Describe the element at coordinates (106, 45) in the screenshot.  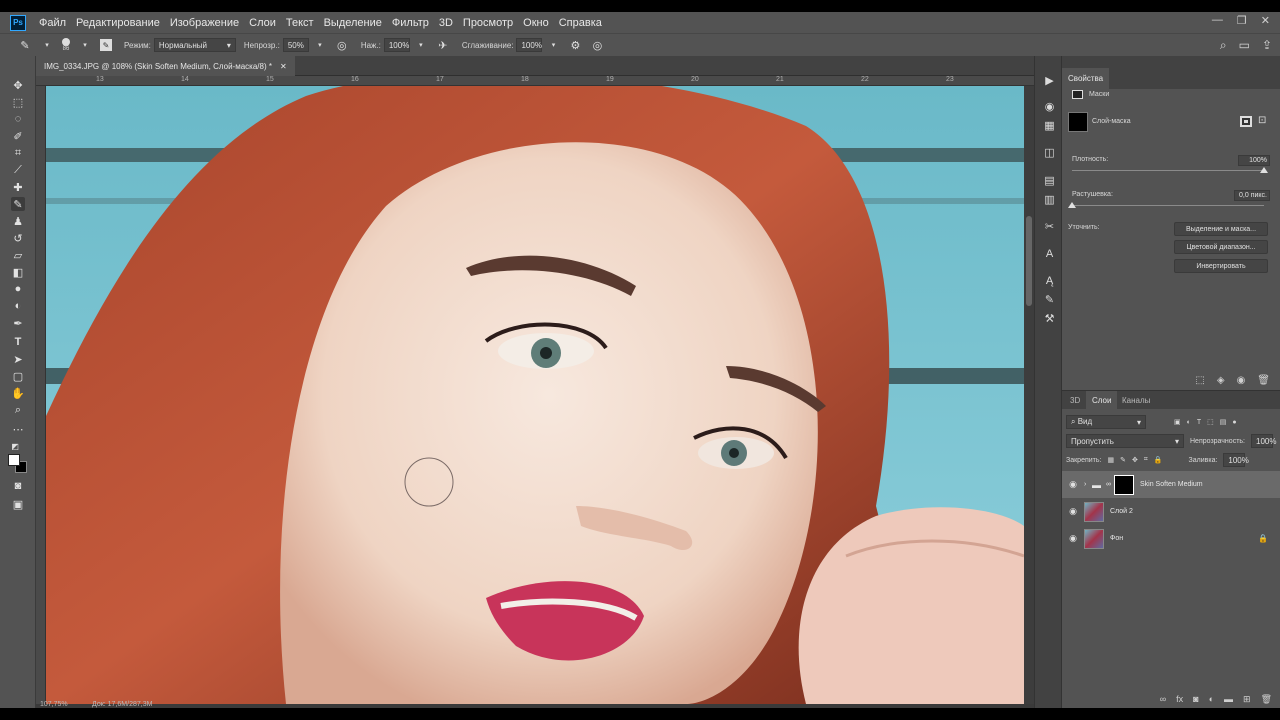
I see `brush-settings-icon: ✎` at that location.